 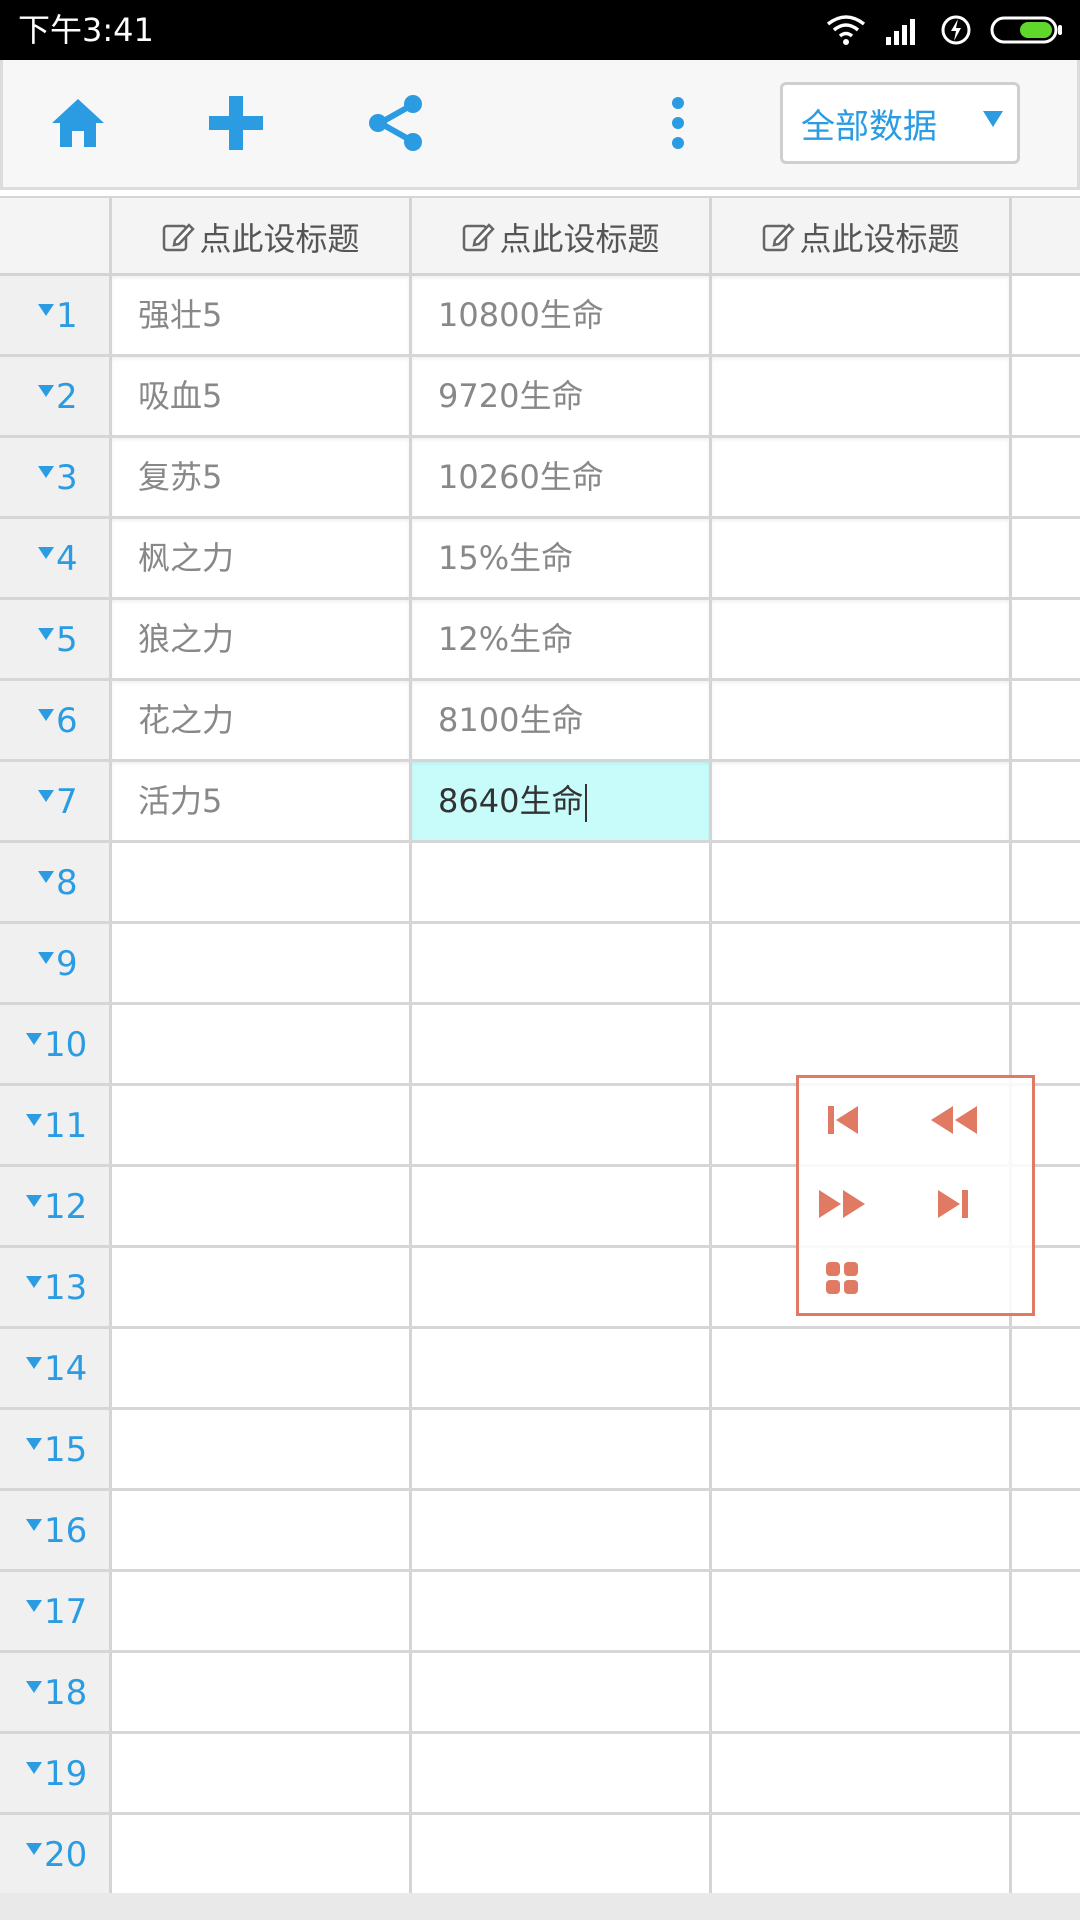 I want to click on row-number-cell: 6, so click(x=56, y=720).